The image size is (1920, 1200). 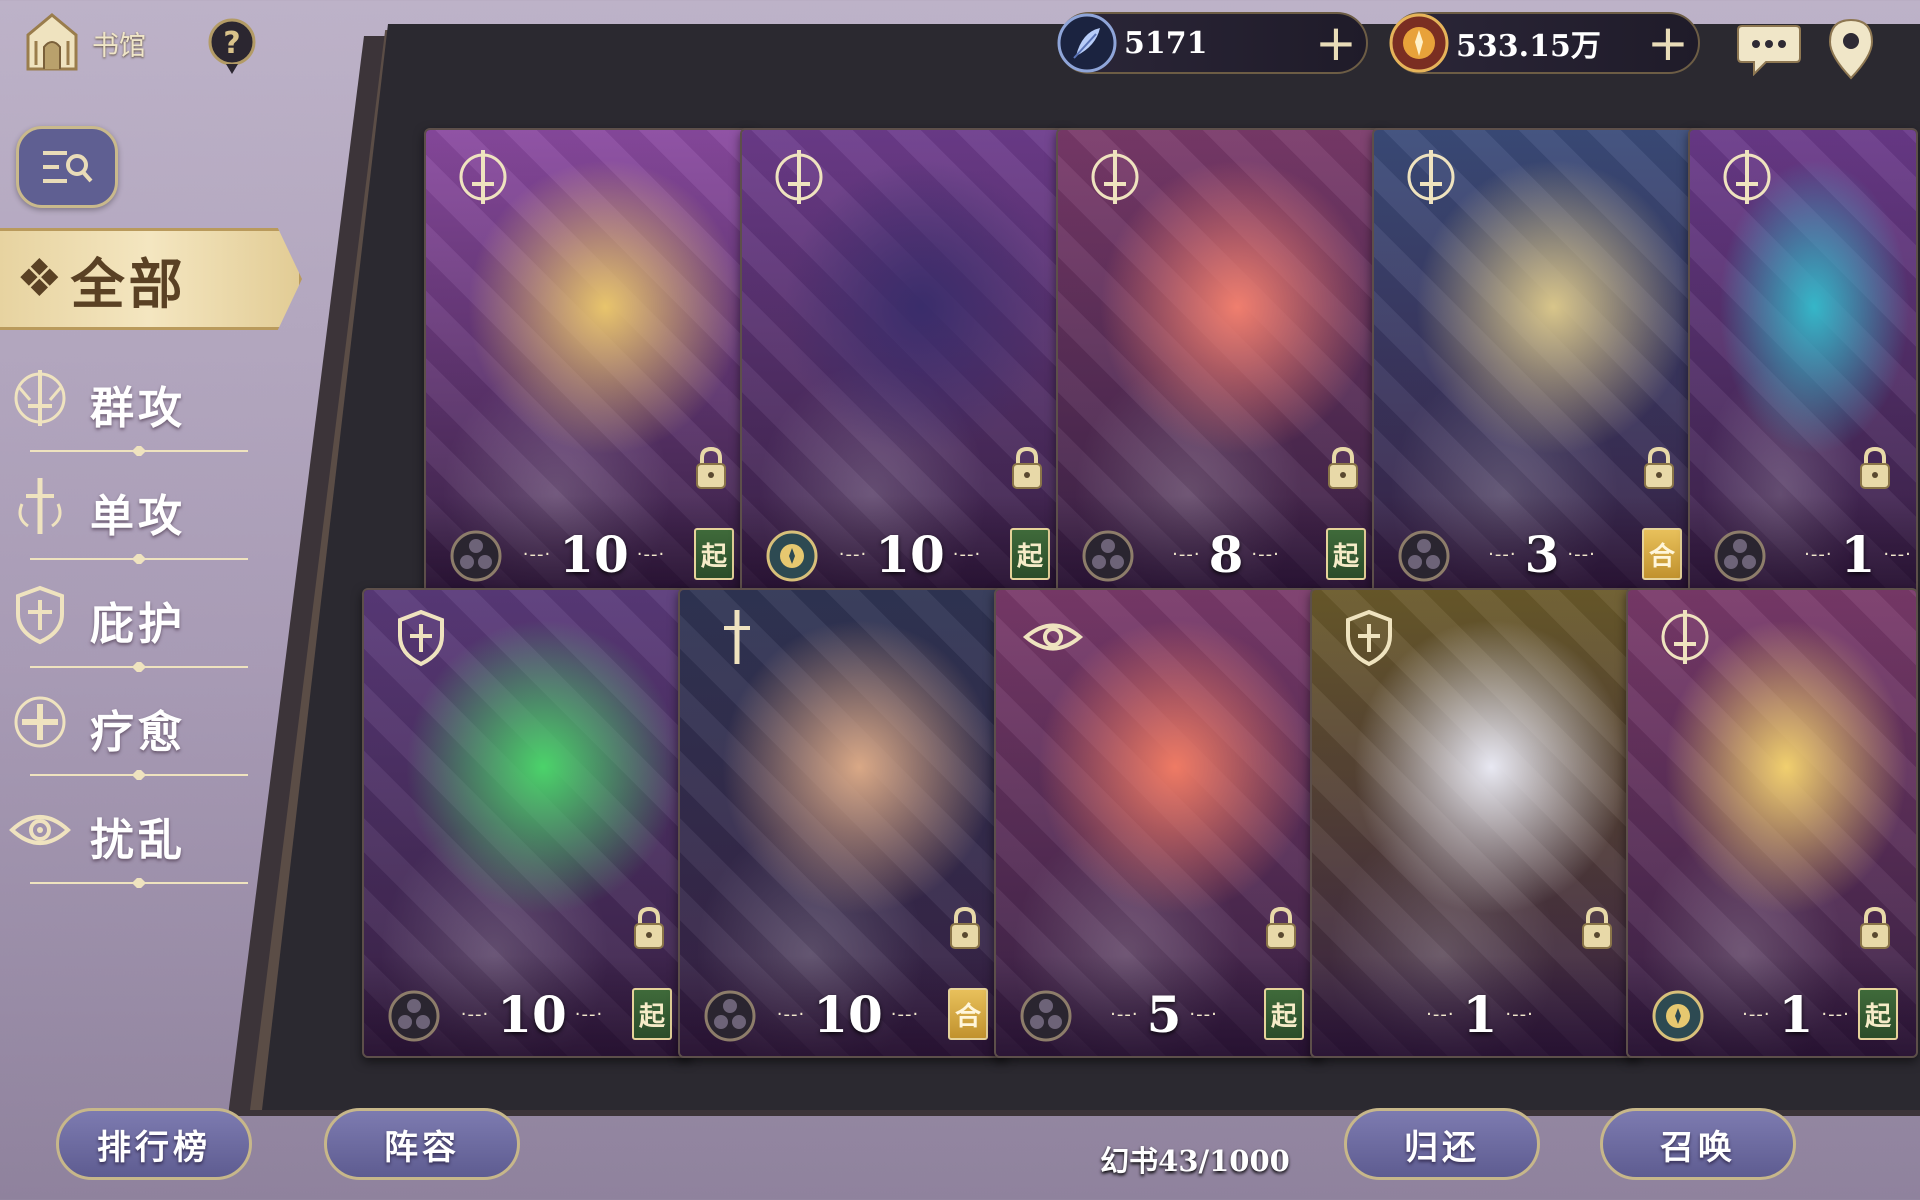 What do you see at coordinates (1528, 46) in the screenshot?
I see `gold-amount: 533.15万` at bounding box center [1528, 46].